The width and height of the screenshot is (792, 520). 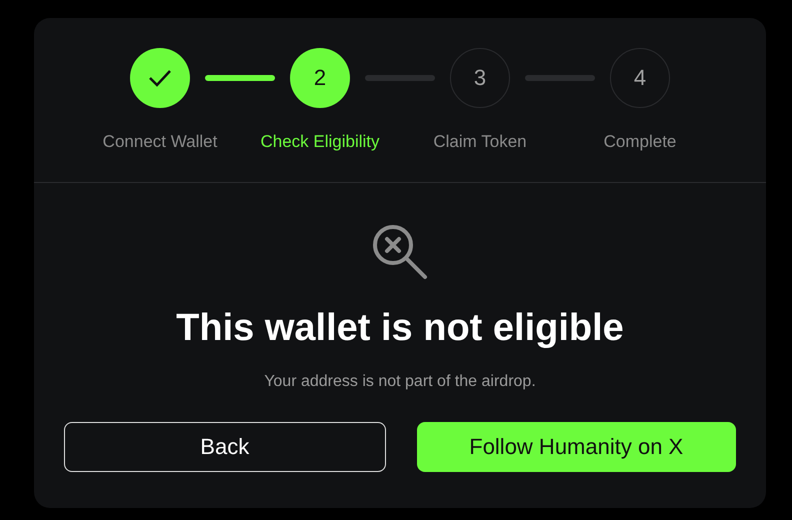 I want to click on result-message: Your address is not part of the airdrop., so click(x=400, y=382).